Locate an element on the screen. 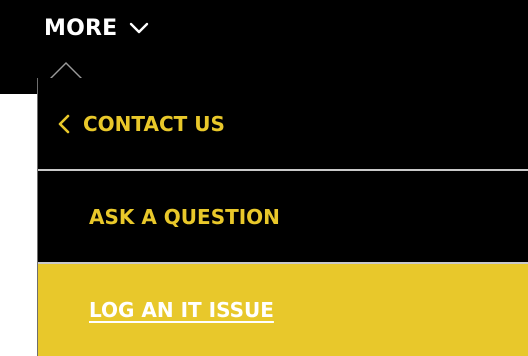 The width and height of the screenshot is (528, 356). chevron-left-icon is located at coordinates (64, 123).